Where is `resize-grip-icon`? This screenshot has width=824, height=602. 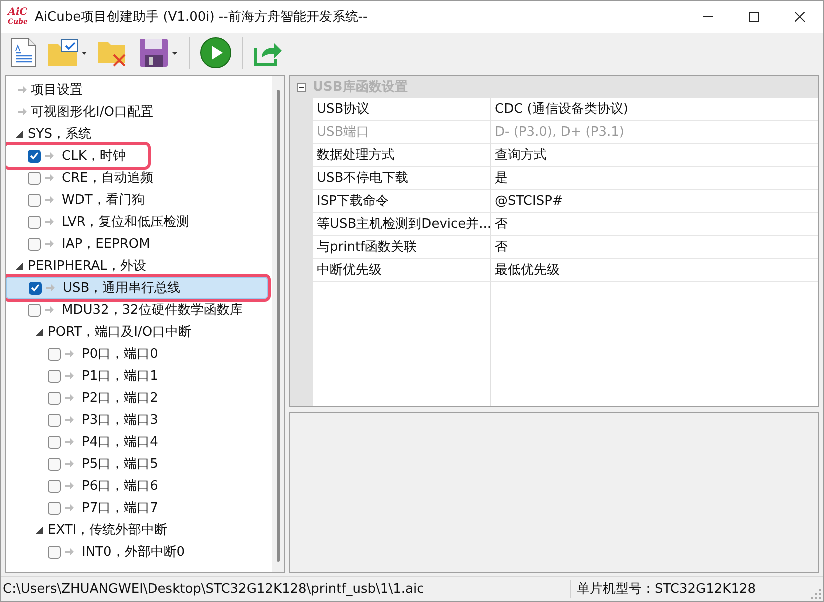
resize-grip-icon is located at coordinates (816, 594).